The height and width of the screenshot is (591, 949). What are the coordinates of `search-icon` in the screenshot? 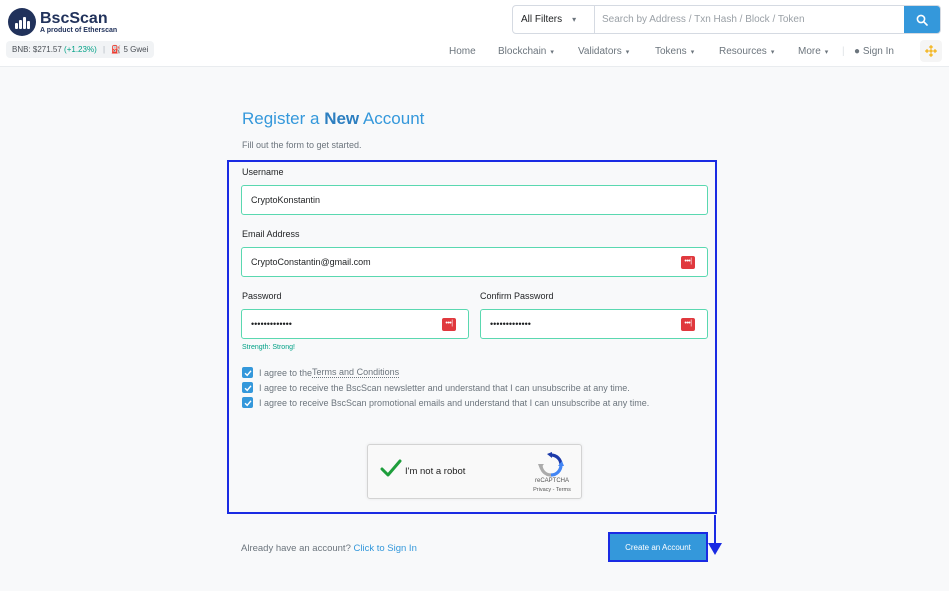 It's located at (922, 20).